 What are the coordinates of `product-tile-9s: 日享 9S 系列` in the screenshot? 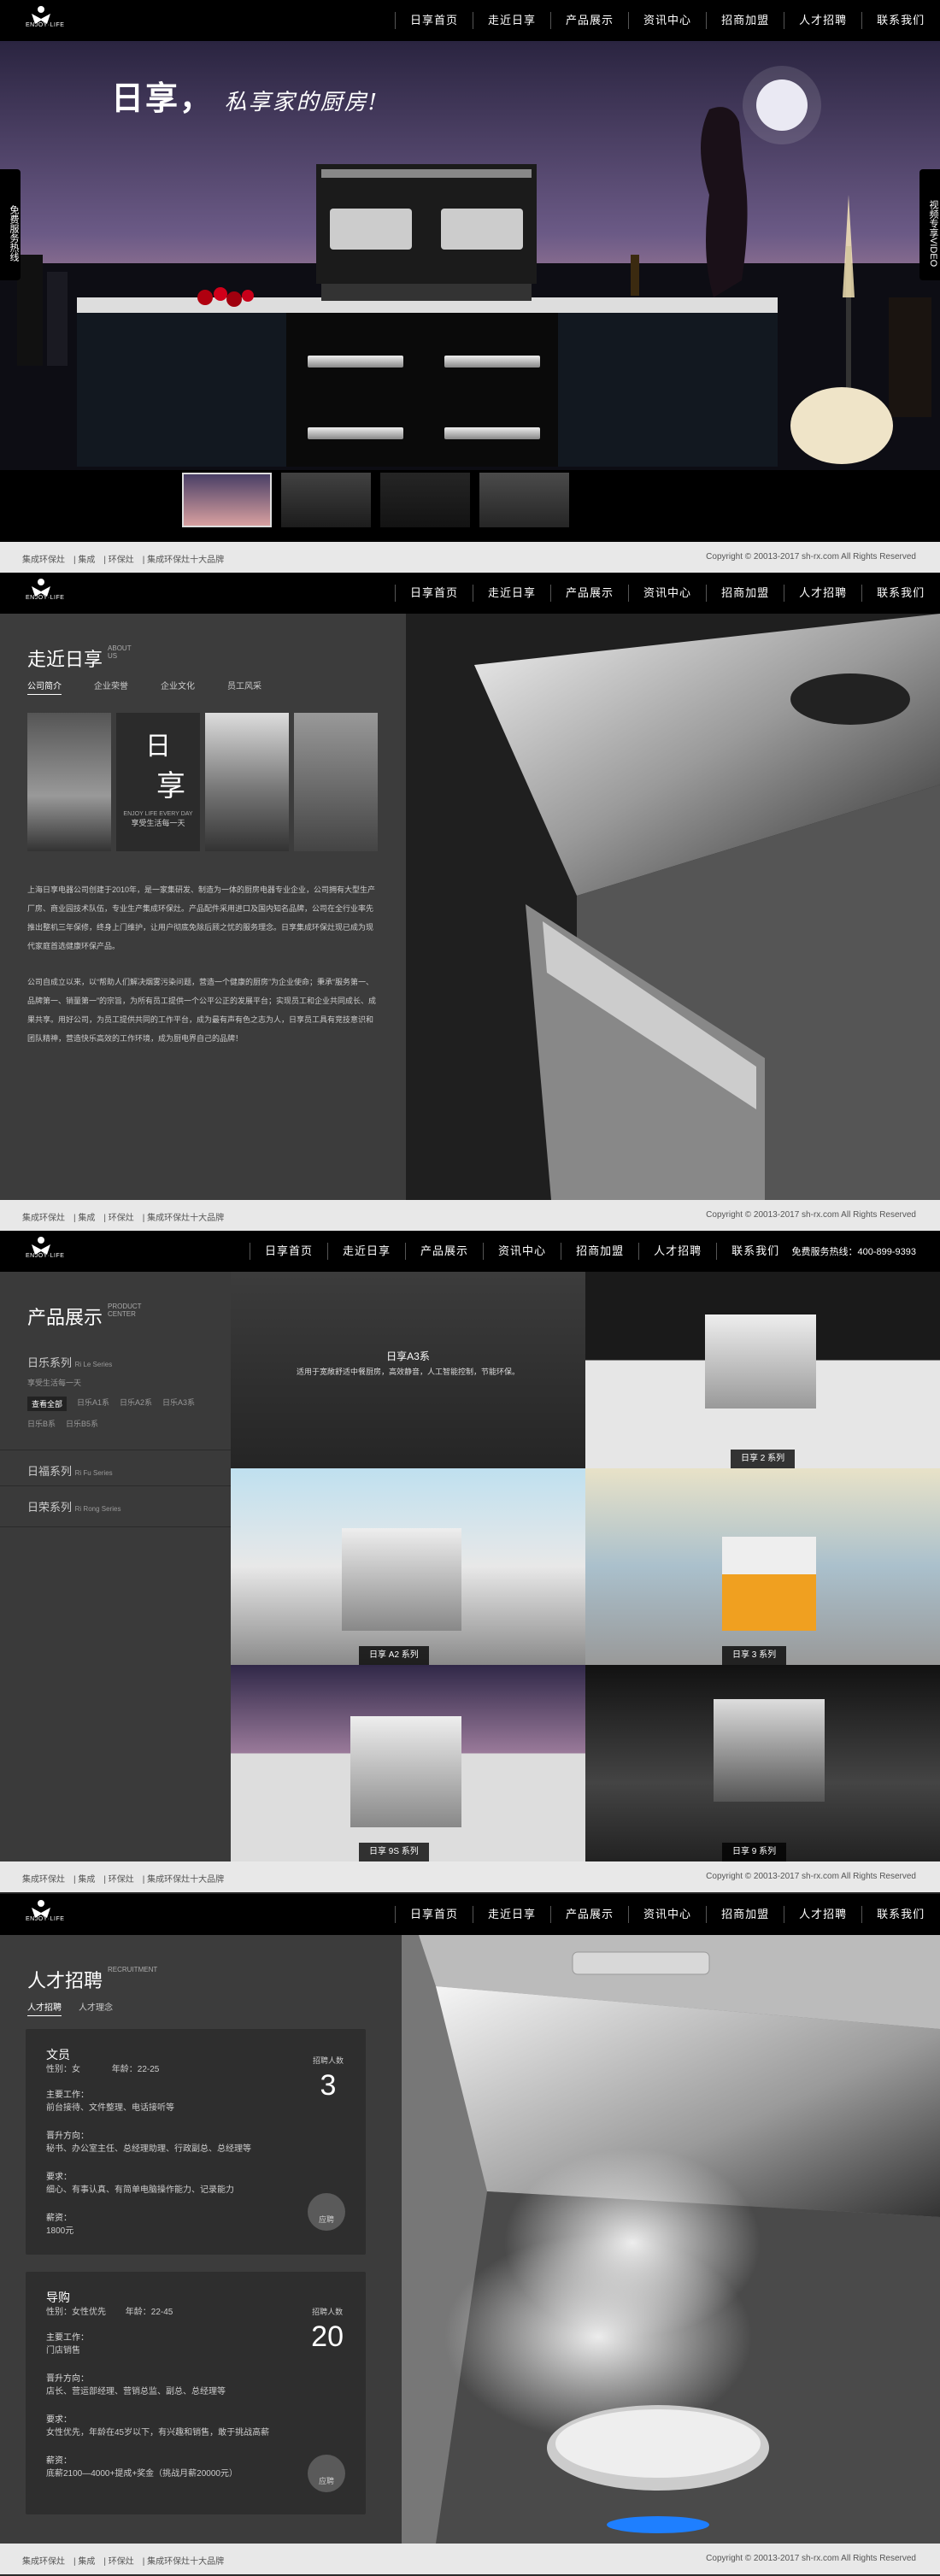 It's located at (408, 1763).